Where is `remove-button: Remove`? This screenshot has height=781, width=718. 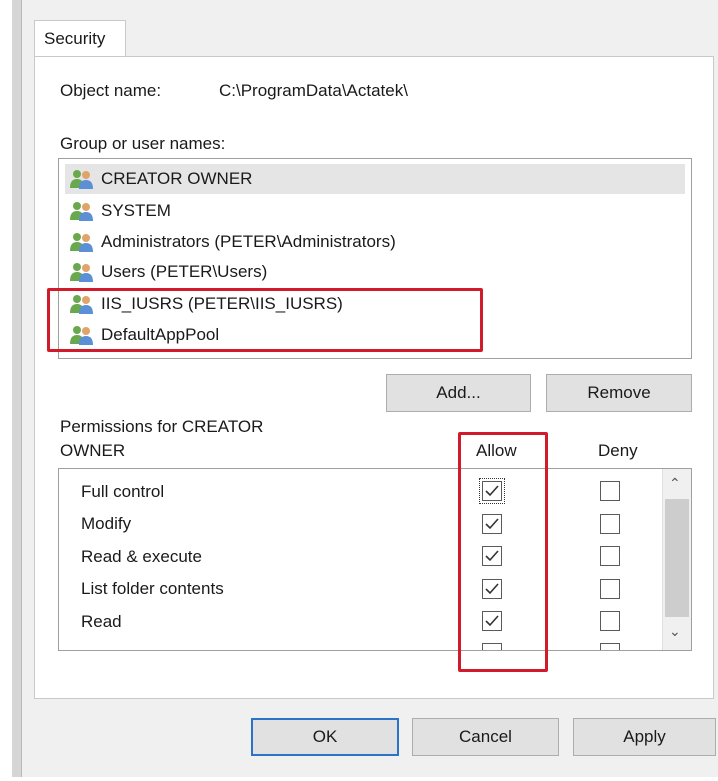 remove-button: Remove is located at coordinates (619, 393).